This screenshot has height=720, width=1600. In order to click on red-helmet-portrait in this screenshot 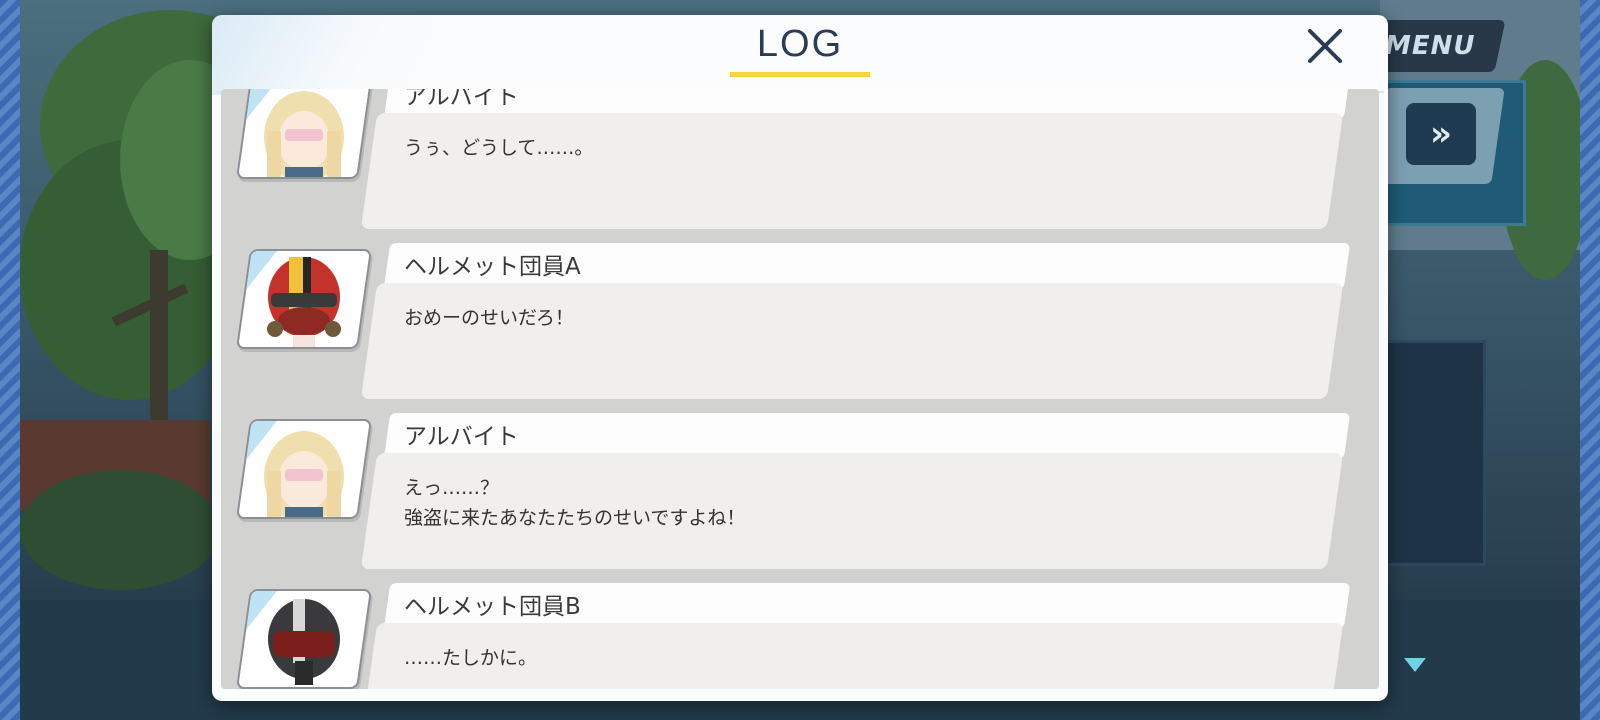, I will do `click(304, 299)`.